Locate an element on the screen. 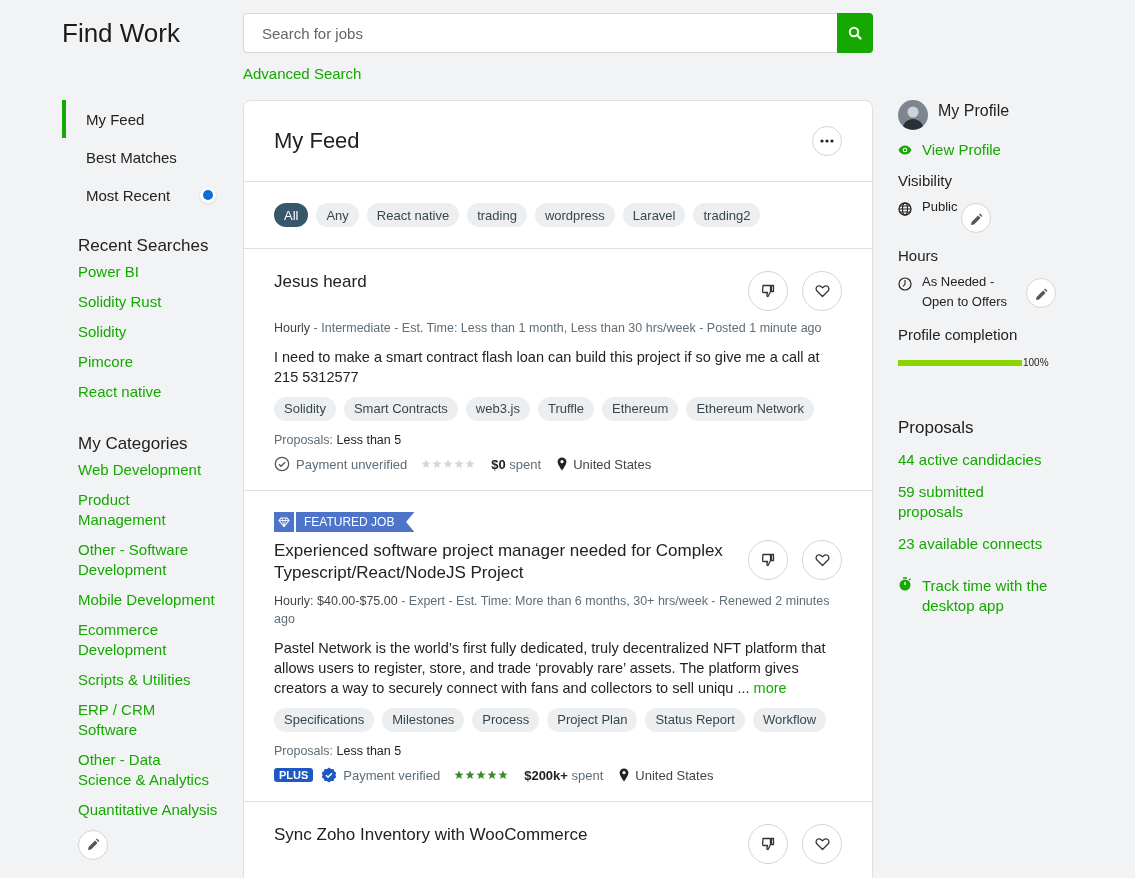 This screenshot has width=1135, height=878. diamond-icon is located at coordinates (284, 522).